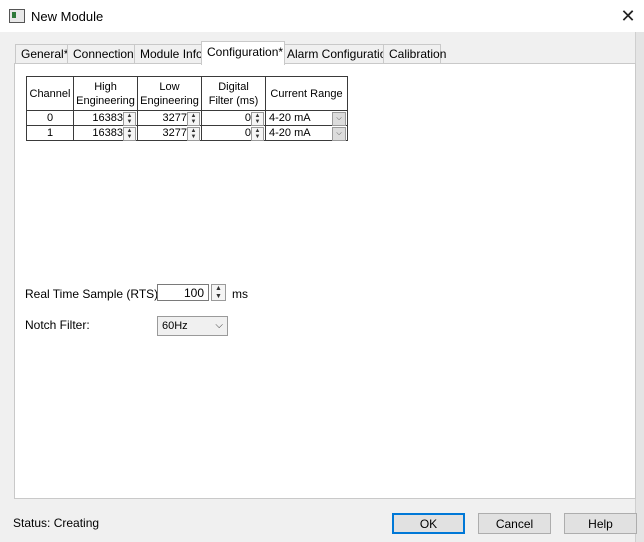  What do you see at coordinates (17, 16) in the screenshot?
I see `module-icon` at bounding box center [17, 16].